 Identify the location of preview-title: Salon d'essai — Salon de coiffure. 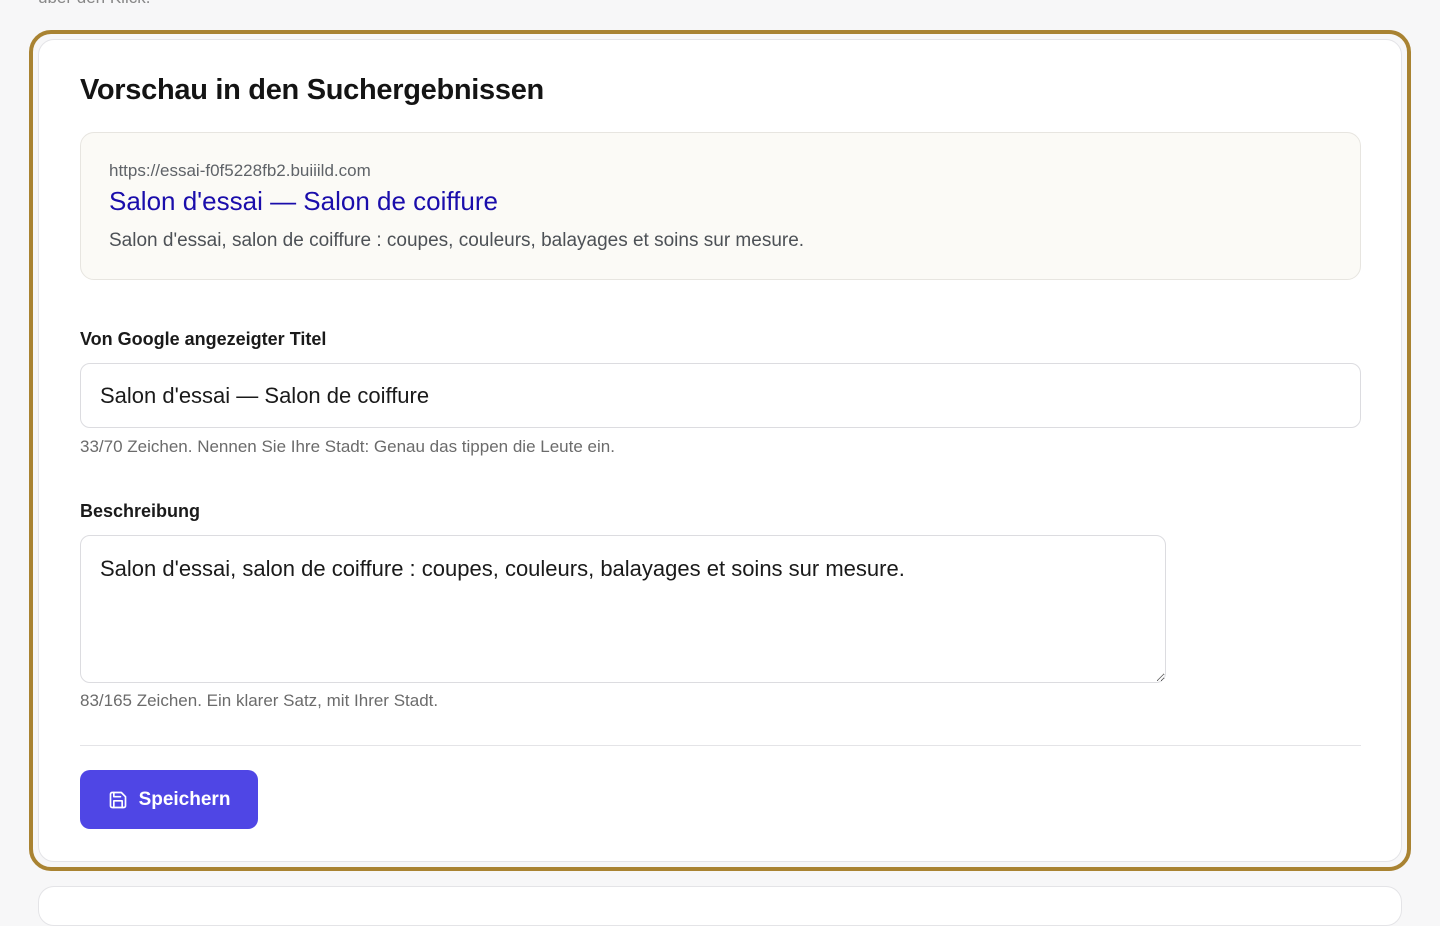
(303, 201).